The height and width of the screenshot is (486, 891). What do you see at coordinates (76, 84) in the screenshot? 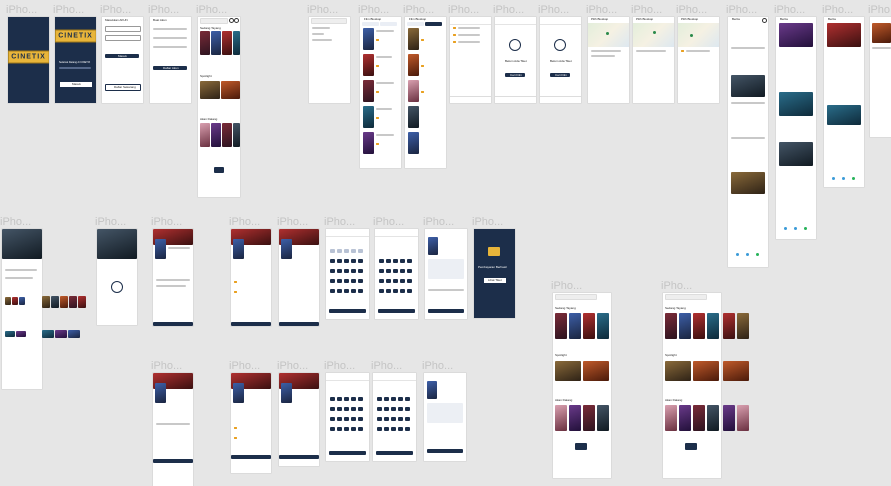
I see `splash-enter-button: Masuk` at bounding box center [76, 84].